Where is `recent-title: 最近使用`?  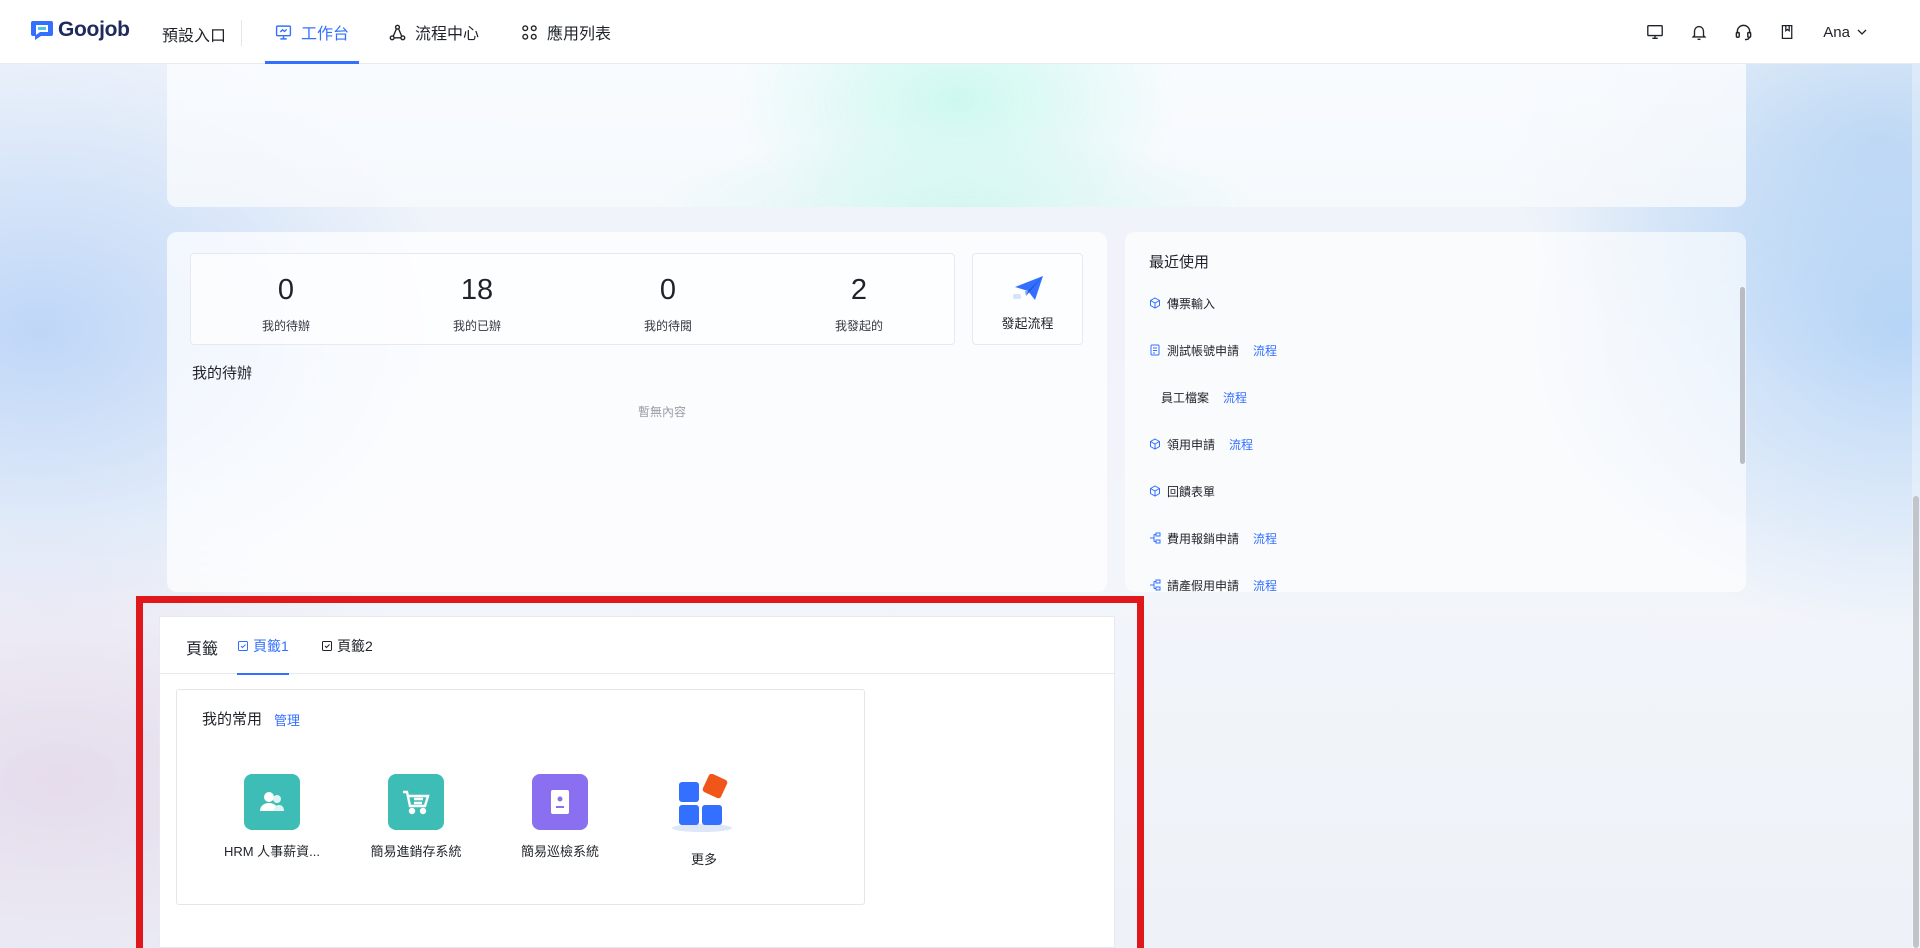 recent-title: 最近使用 is located at coordinates (1179, 262).